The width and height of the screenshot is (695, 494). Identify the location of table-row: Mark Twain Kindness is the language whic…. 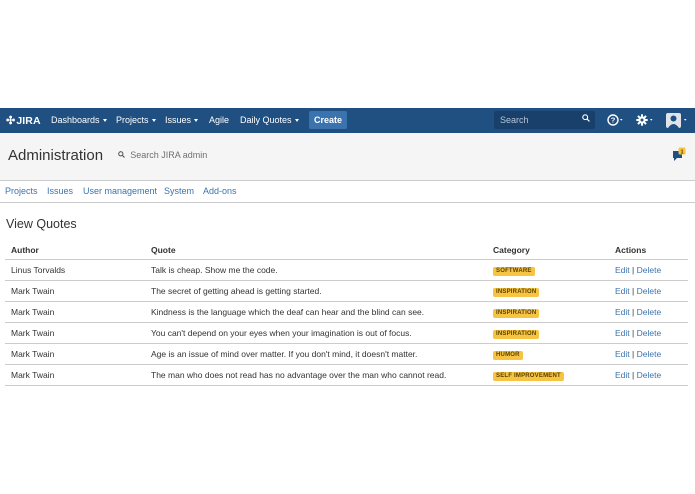
(346, 312).